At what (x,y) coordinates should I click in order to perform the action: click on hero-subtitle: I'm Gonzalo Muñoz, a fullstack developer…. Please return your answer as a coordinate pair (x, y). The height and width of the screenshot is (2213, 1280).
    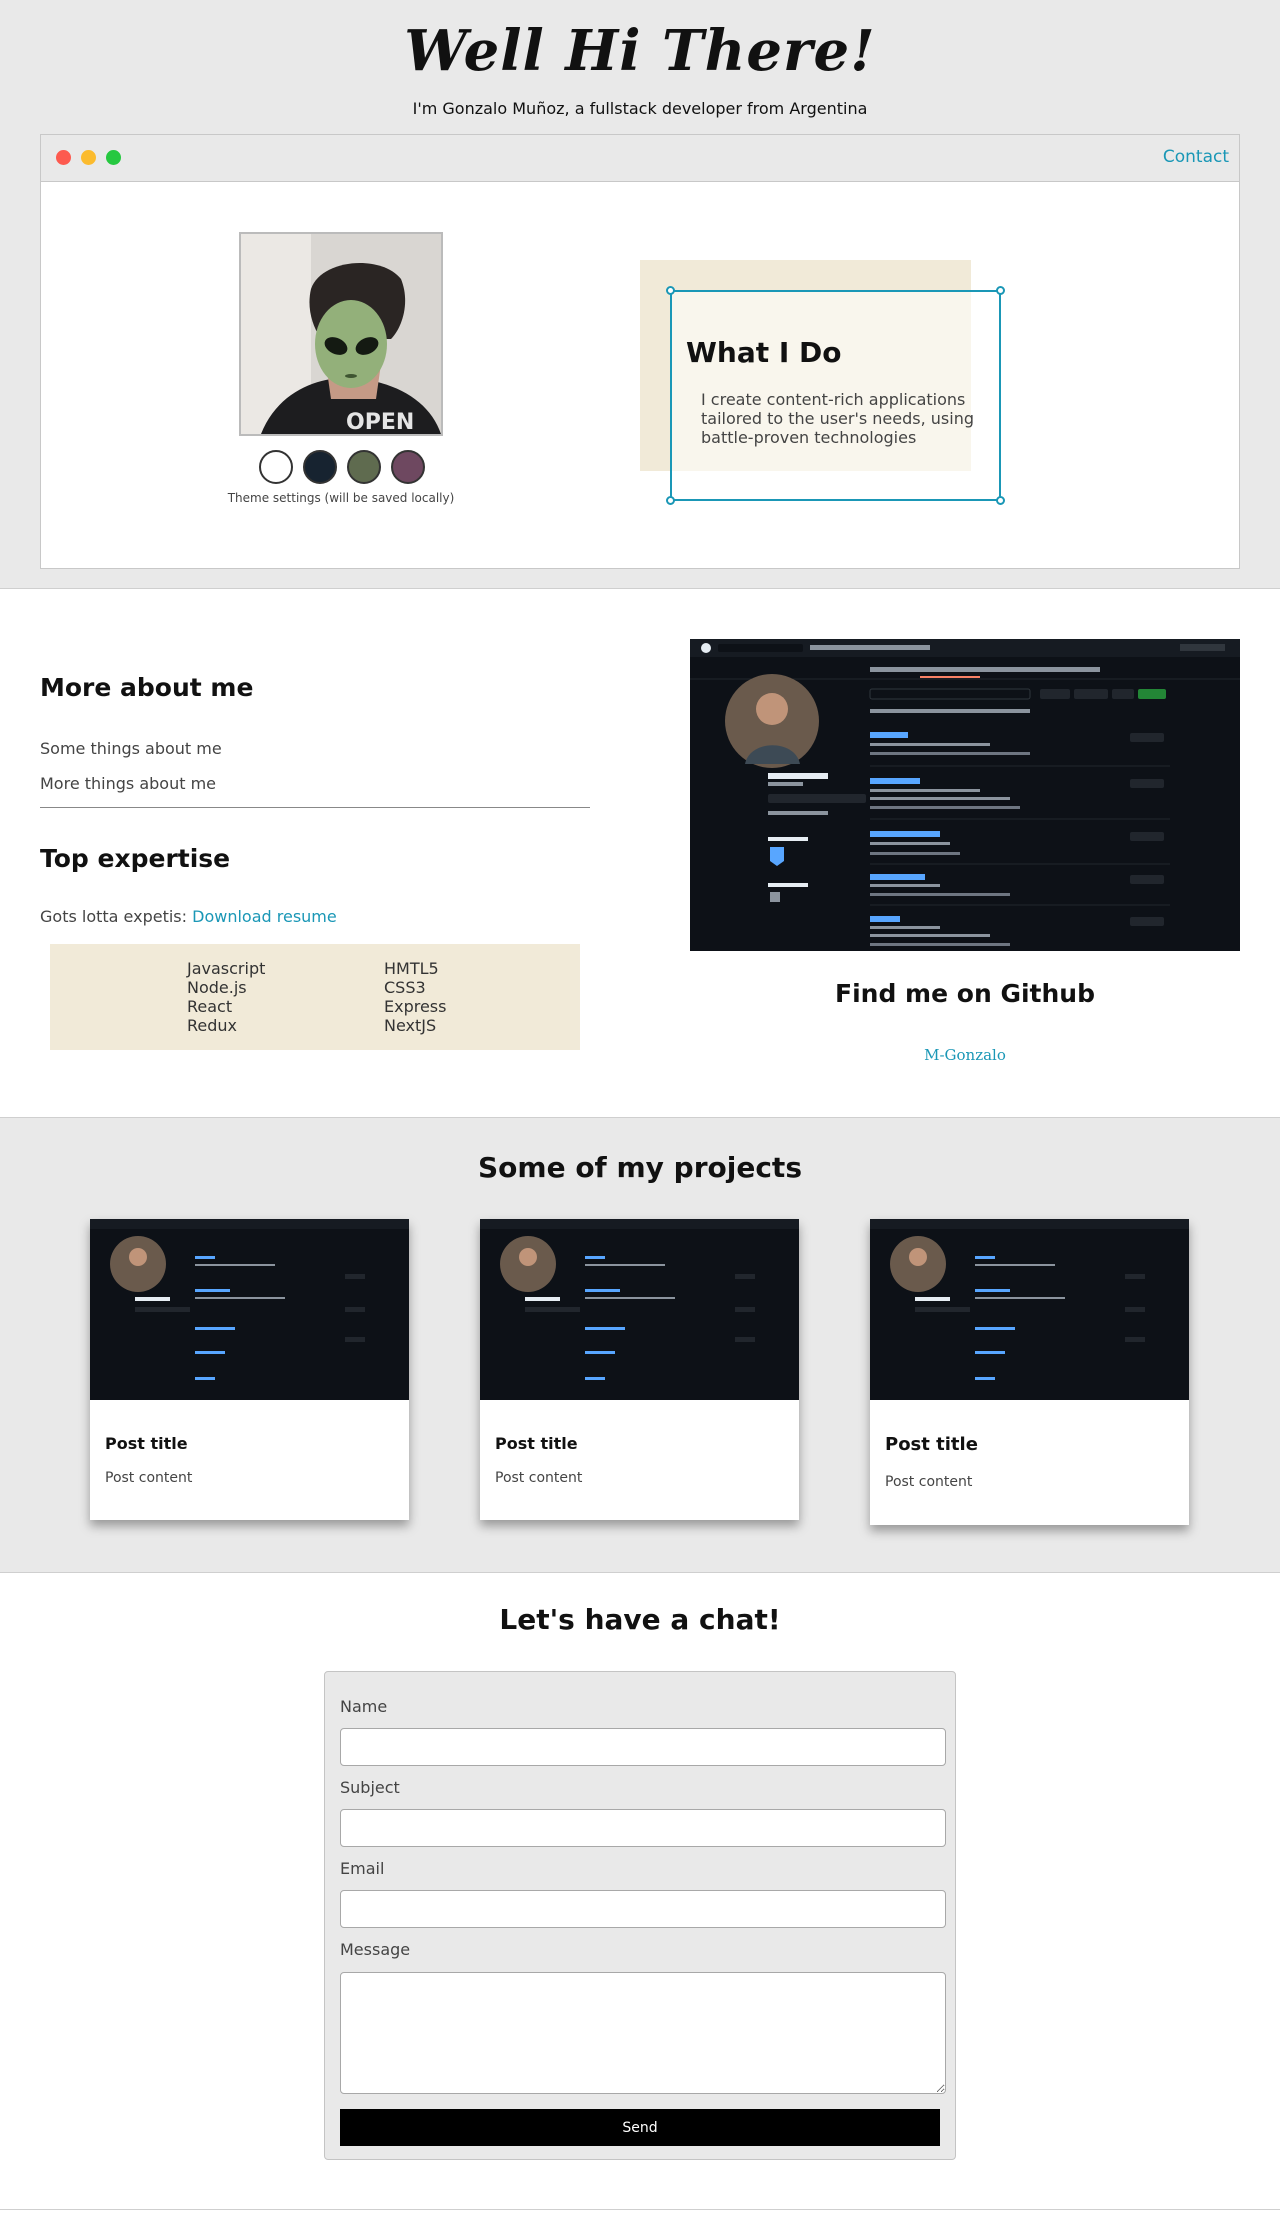
    Looking at the image, I should click on (640, 108).